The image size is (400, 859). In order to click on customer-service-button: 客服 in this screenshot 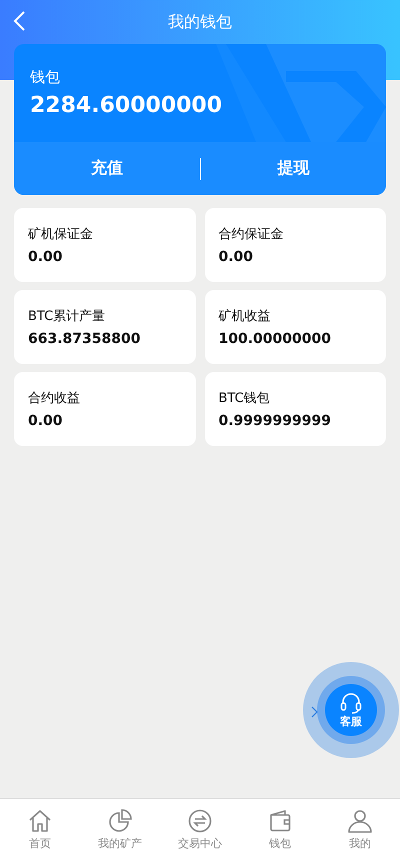, I will do `click(351, 710)`.